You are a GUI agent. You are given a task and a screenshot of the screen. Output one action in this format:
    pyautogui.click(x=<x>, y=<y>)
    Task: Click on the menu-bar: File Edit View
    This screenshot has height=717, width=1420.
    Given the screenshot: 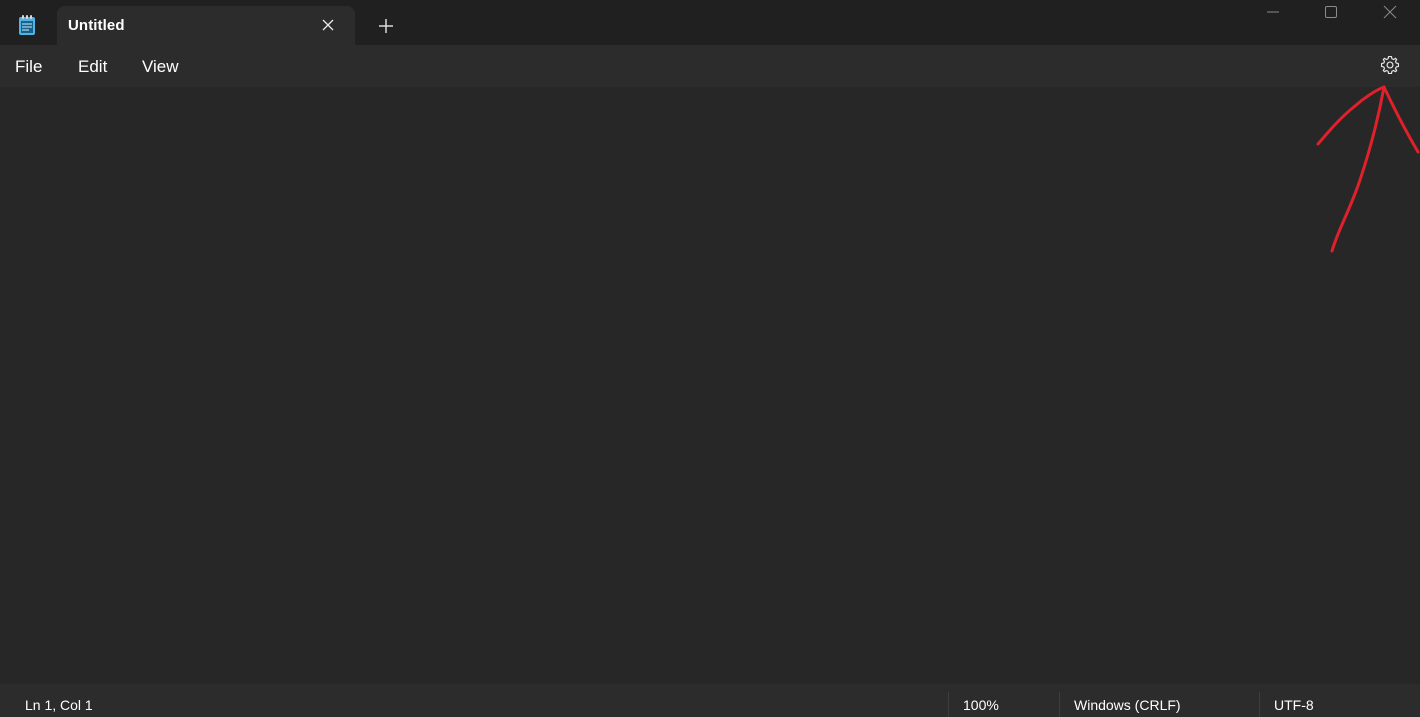 What is the action you would take?
    pyautogui.click(x=710, y=66)
    